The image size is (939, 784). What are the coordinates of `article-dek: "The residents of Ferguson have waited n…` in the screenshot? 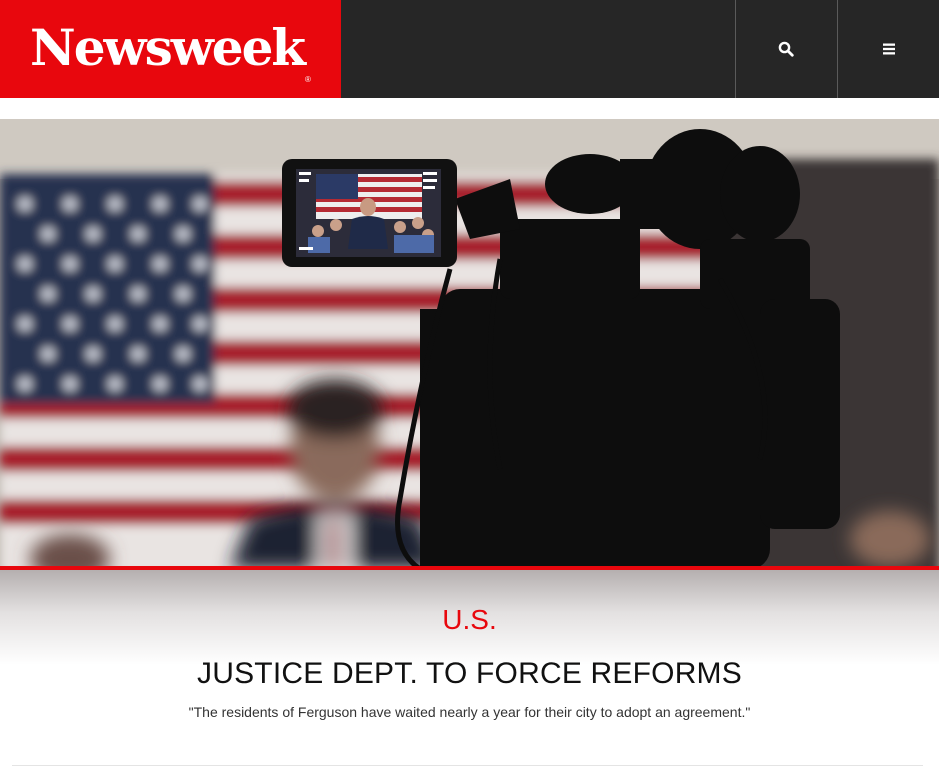 It's located at (469, 712).